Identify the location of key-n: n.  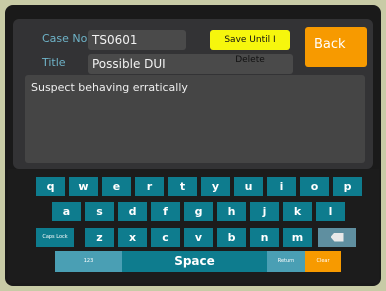
(264, 237).